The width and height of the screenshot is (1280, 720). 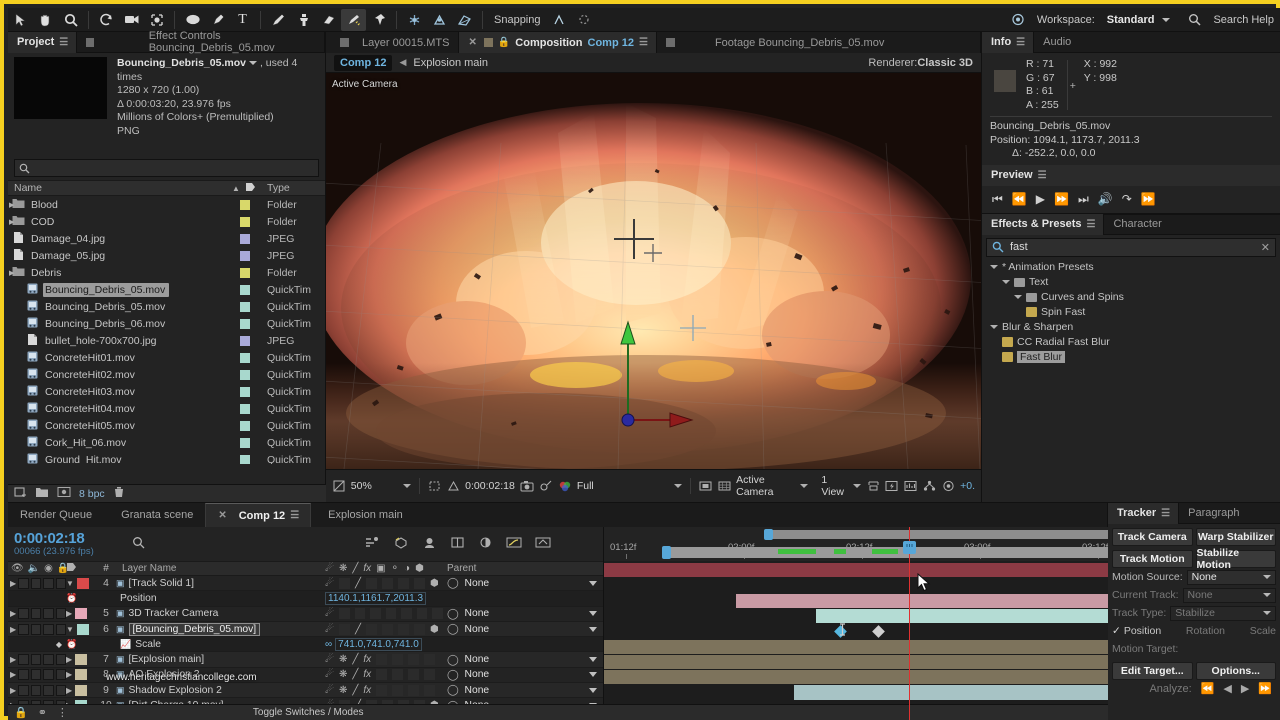 What do you see at coordinates (1265, 688) in the screenshot?
I see `analyze-forward-1-icon: ⏩` at bounding box center [1265, 688].